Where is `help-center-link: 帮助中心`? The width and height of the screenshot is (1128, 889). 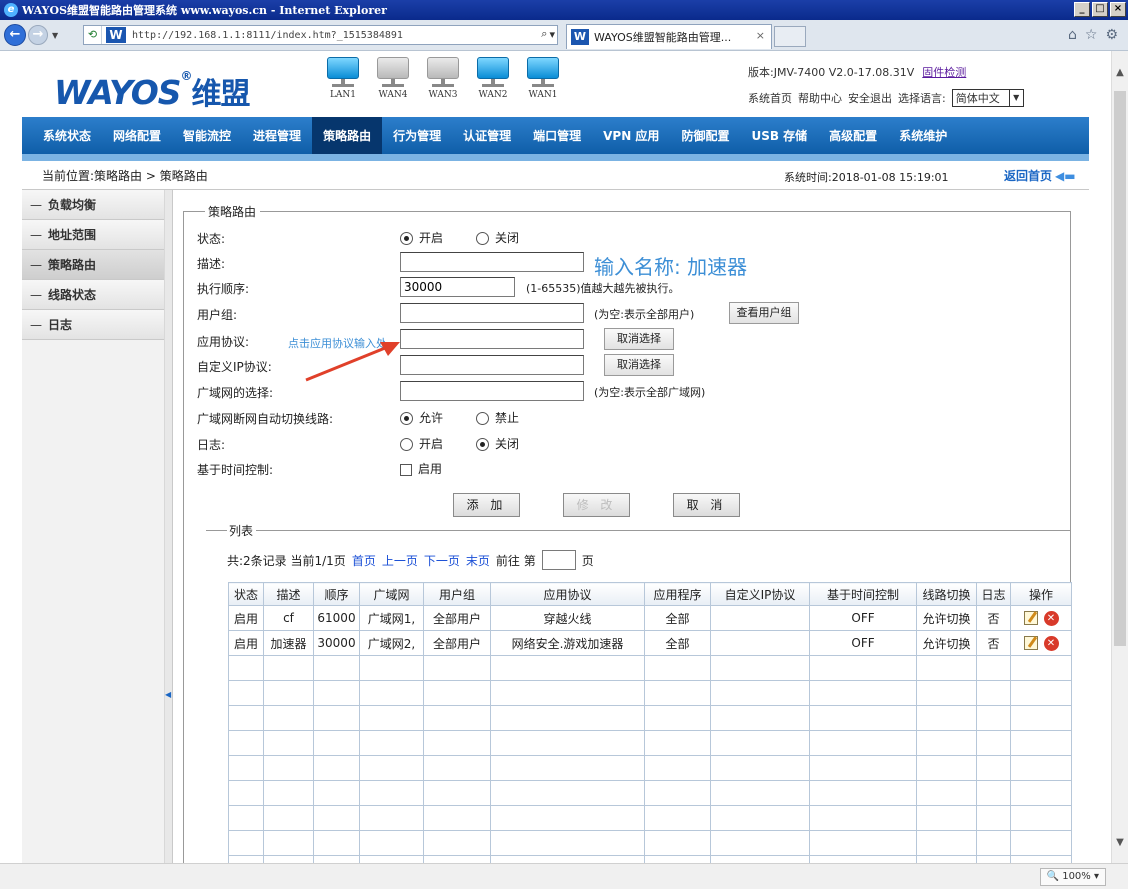 help-center-link: 帮助中心 is located at coordinates (820, 98).